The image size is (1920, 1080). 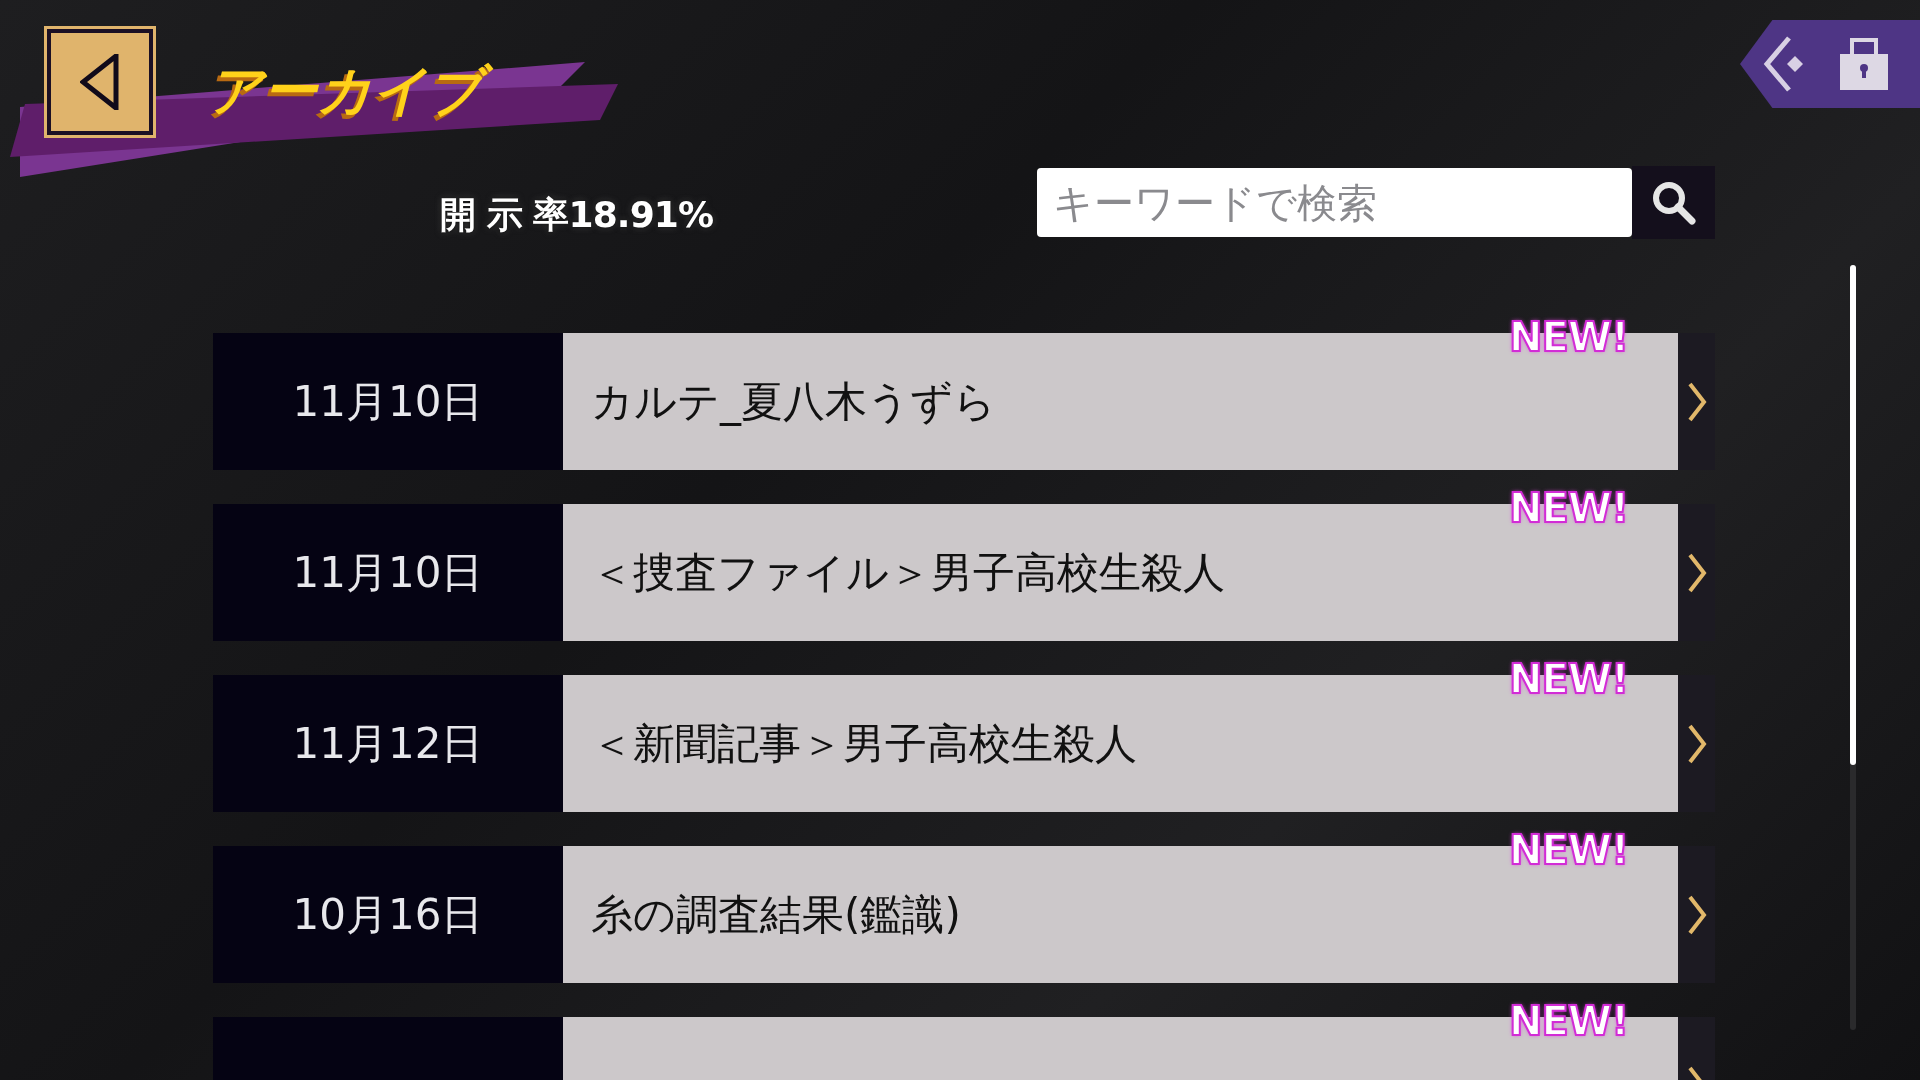 I want to click on chevron-left-icon, so click(x=1783, y=64).